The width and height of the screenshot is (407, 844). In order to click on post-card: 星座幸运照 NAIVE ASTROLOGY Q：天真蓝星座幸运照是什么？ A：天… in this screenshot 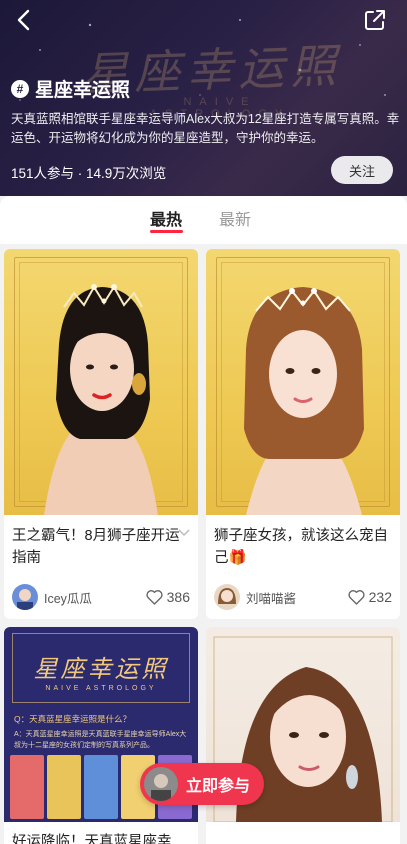, I will do `click(101, 735)`.